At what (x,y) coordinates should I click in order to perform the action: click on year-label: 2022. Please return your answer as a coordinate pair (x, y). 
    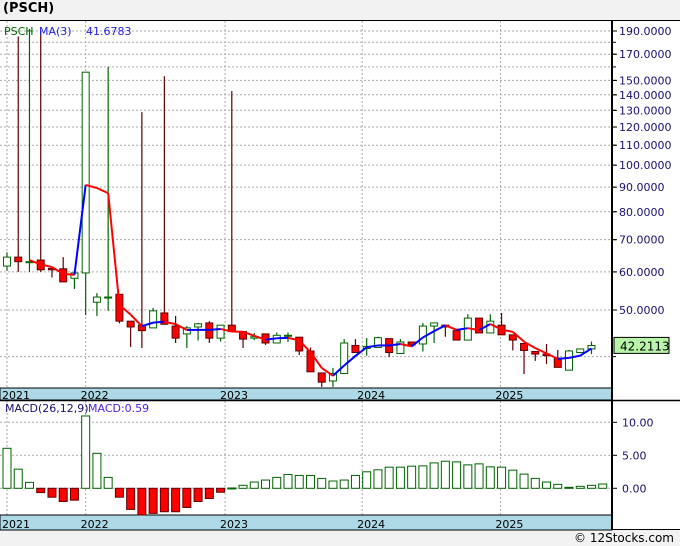
    Looking at the image, I should click on (95, 524).